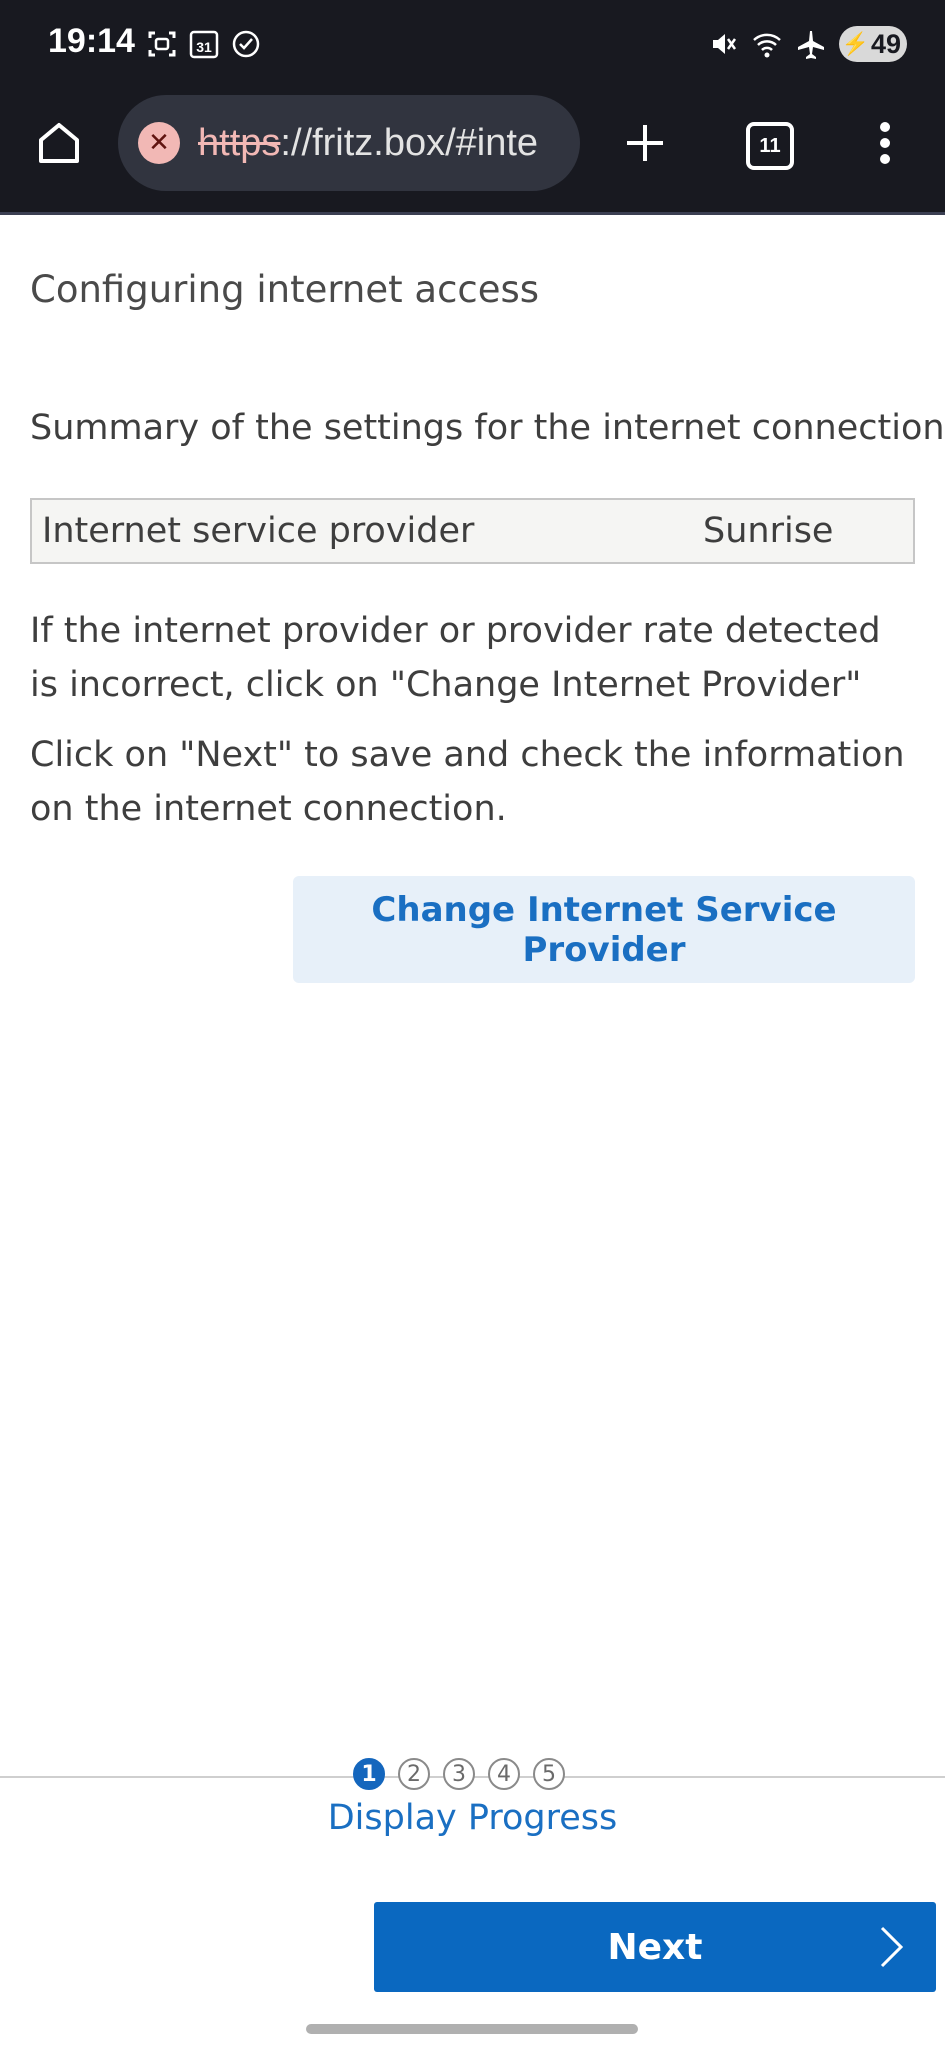 The width and height of the screenshot is (945, 2048). Describe the element at coordinates (768, 531) in the screenshot. I see `provider-value: Sunrise` at that location.